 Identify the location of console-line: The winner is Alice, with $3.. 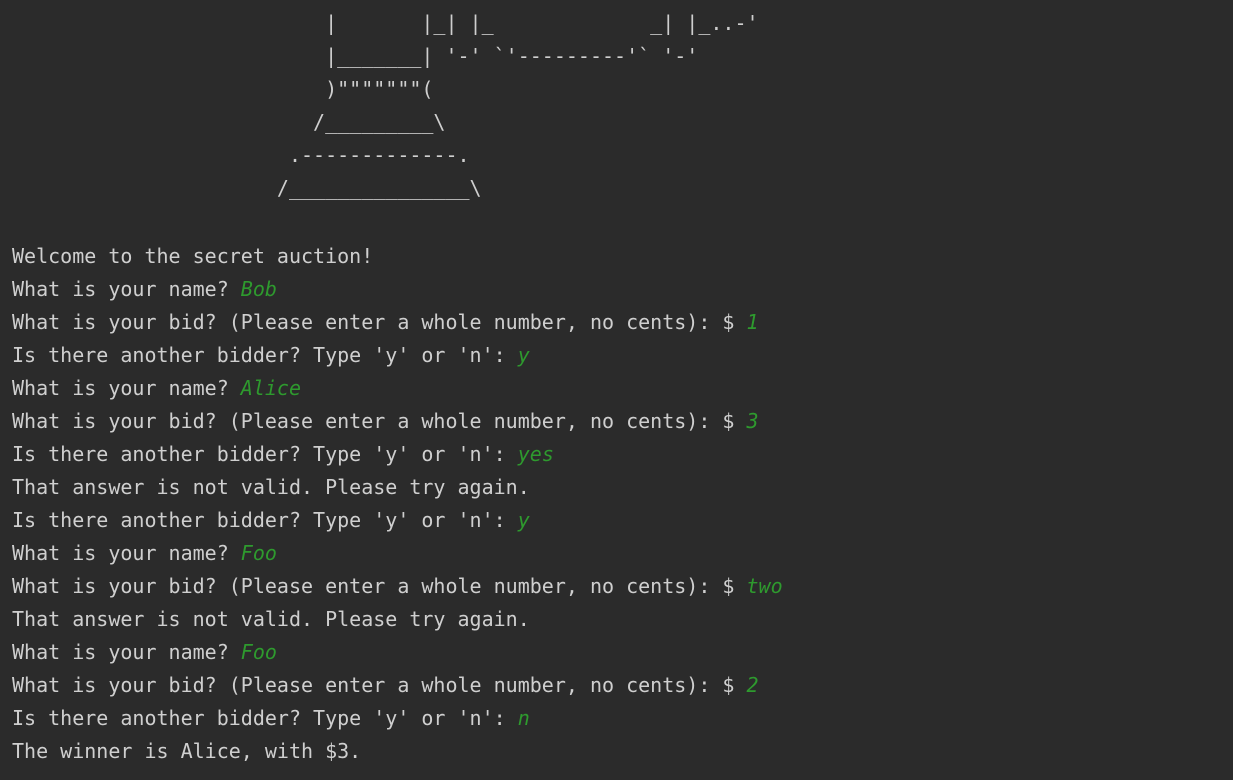
(186, 751).